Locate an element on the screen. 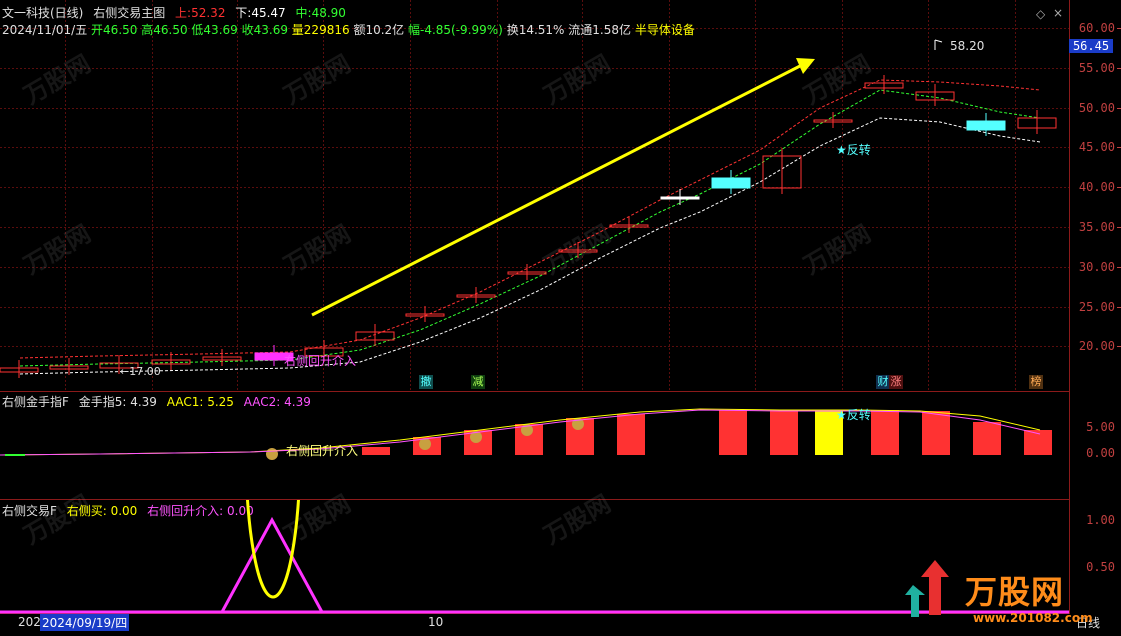 Image resolution: width=1121 pixels, height=636 pixels. brand-logo: 万股网 www.201082.com is located at coordinates (999, 593).